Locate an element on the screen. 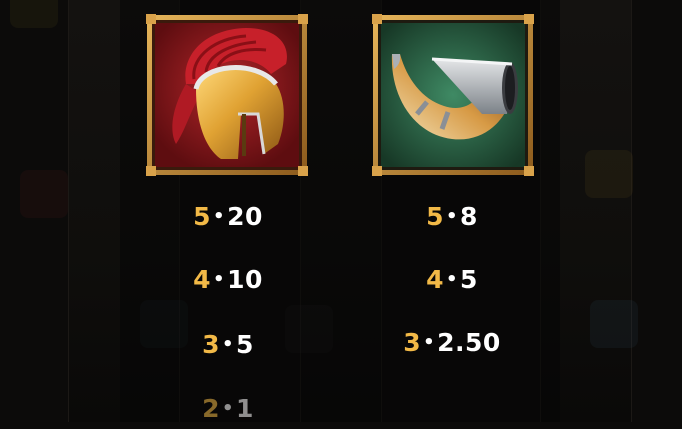  payout-row: 5 •8 is located at coordinates (452, 217).